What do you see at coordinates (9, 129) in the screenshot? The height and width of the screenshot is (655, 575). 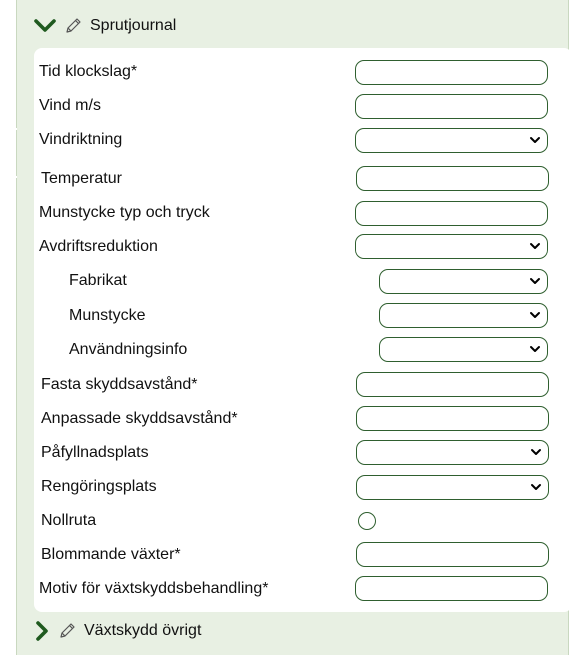 I see `left-divider-mark` at bounding box center [9, 129].